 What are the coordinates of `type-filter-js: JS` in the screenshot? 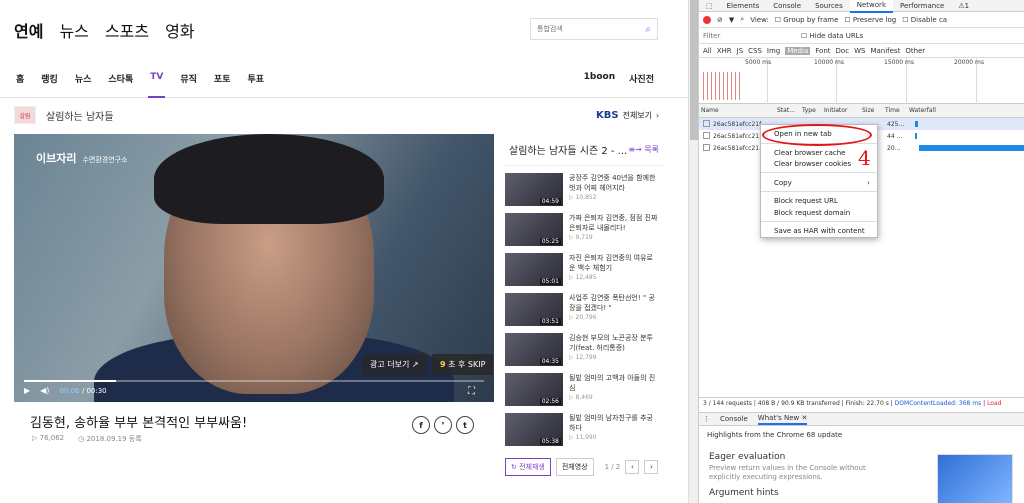 It's located at (740, 51).